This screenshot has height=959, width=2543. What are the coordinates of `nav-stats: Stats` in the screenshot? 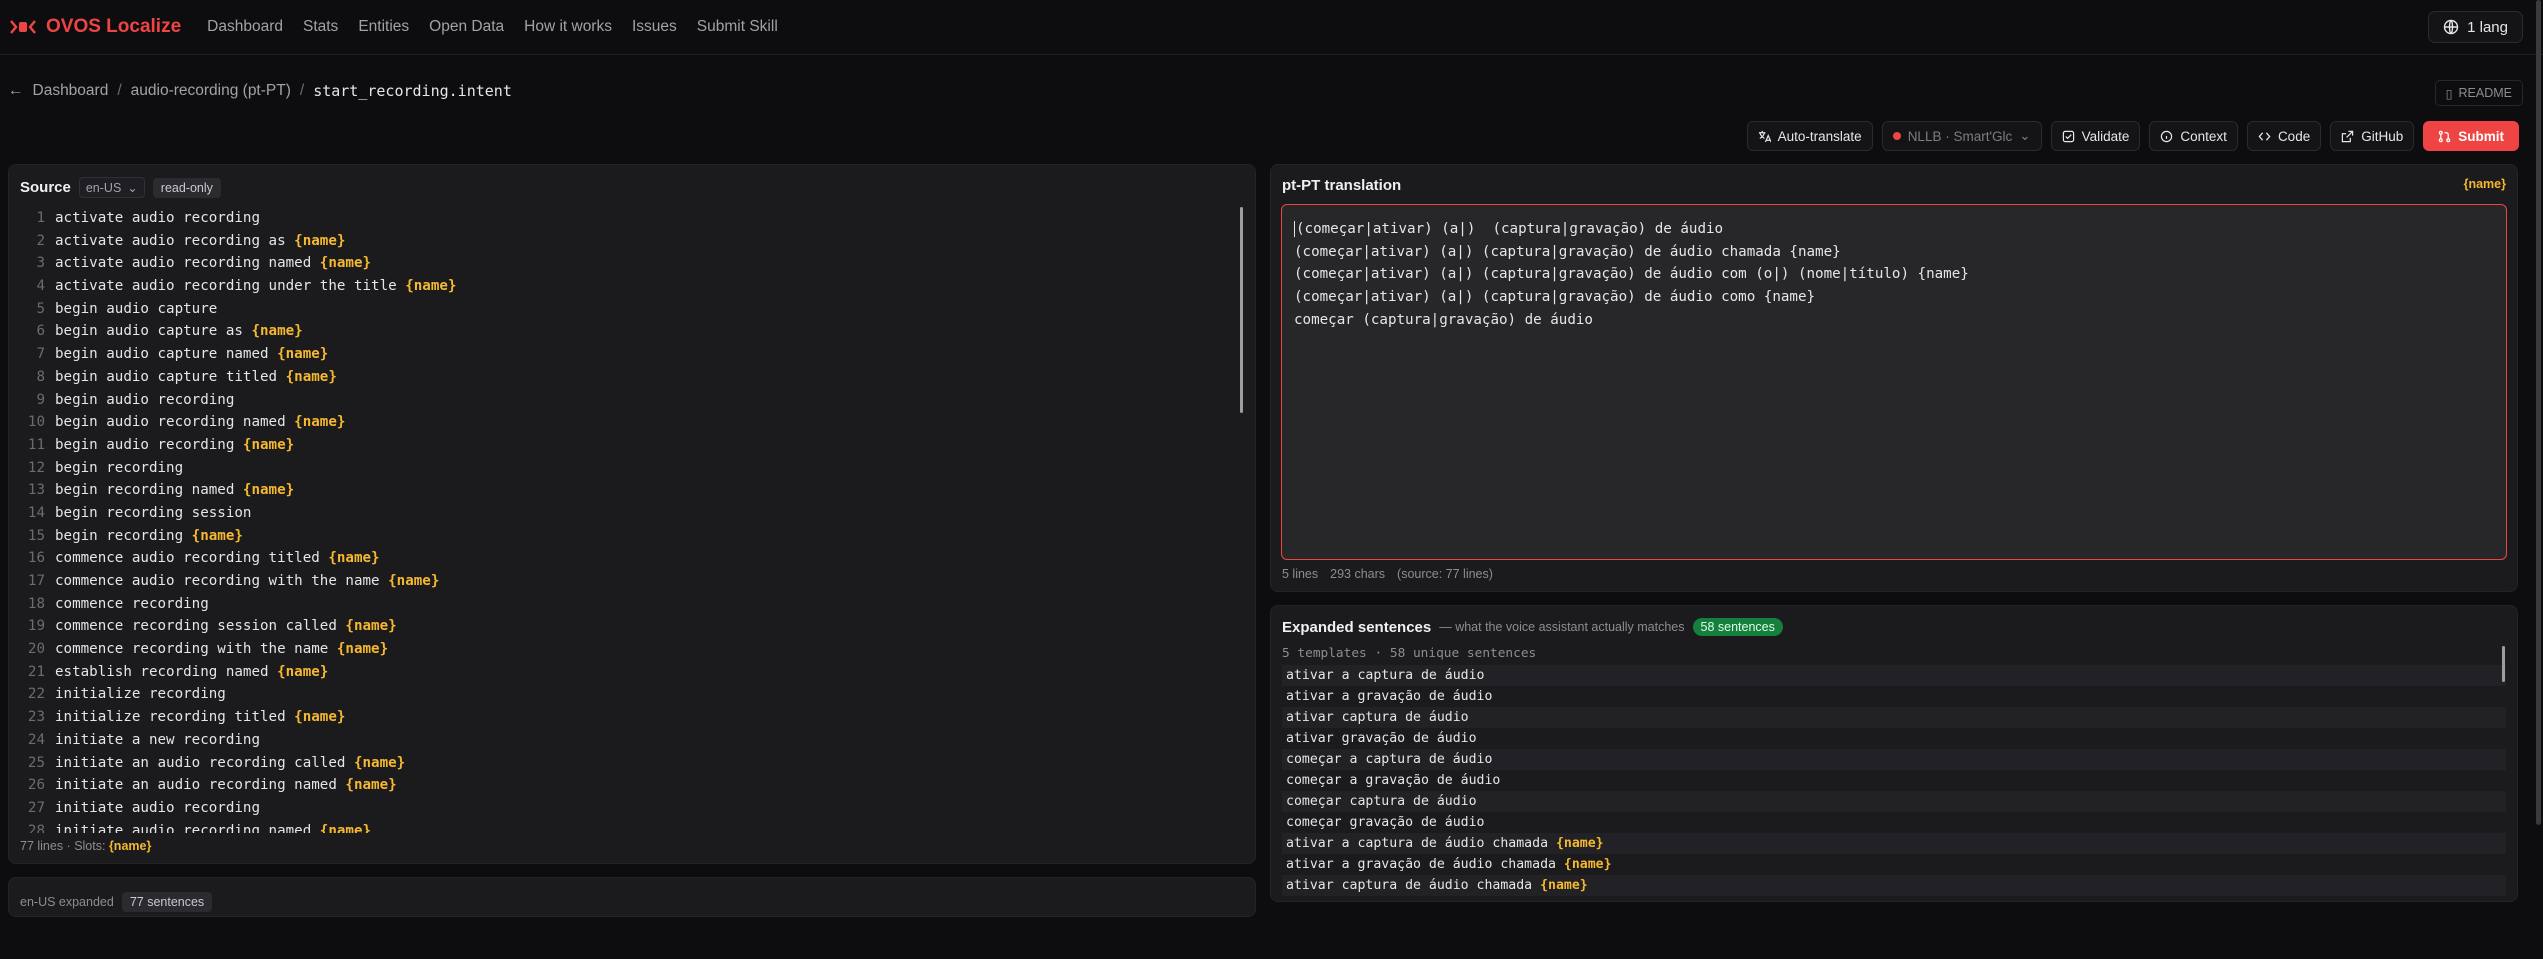 It's located at (320, 27).